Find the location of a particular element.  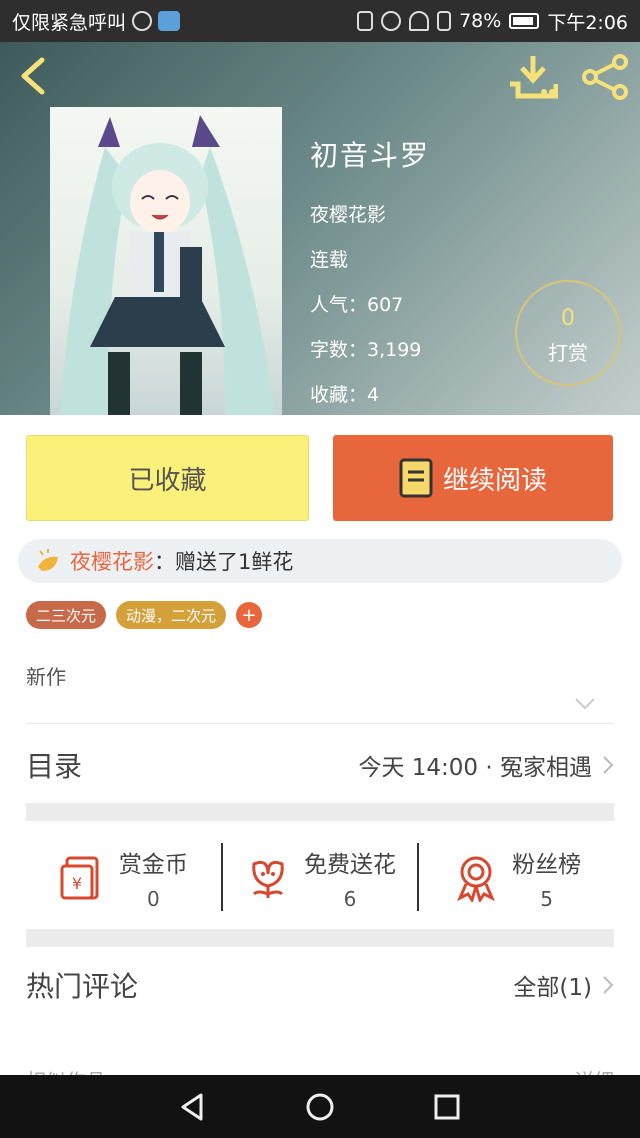

stat-value: 0 is located at coordinates (153, 899).